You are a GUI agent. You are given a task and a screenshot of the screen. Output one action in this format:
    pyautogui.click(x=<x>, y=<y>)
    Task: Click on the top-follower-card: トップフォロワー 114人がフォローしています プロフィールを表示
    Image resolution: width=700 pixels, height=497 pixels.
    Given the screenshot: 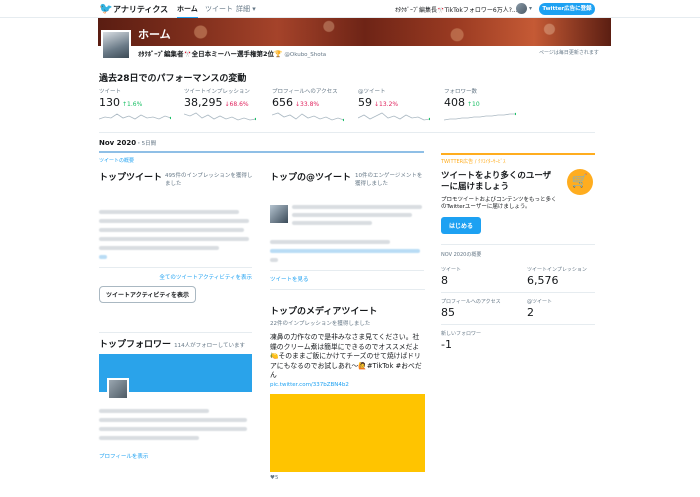 What is the action you would take?
    pyautogui.click(x=175, y=396)
    